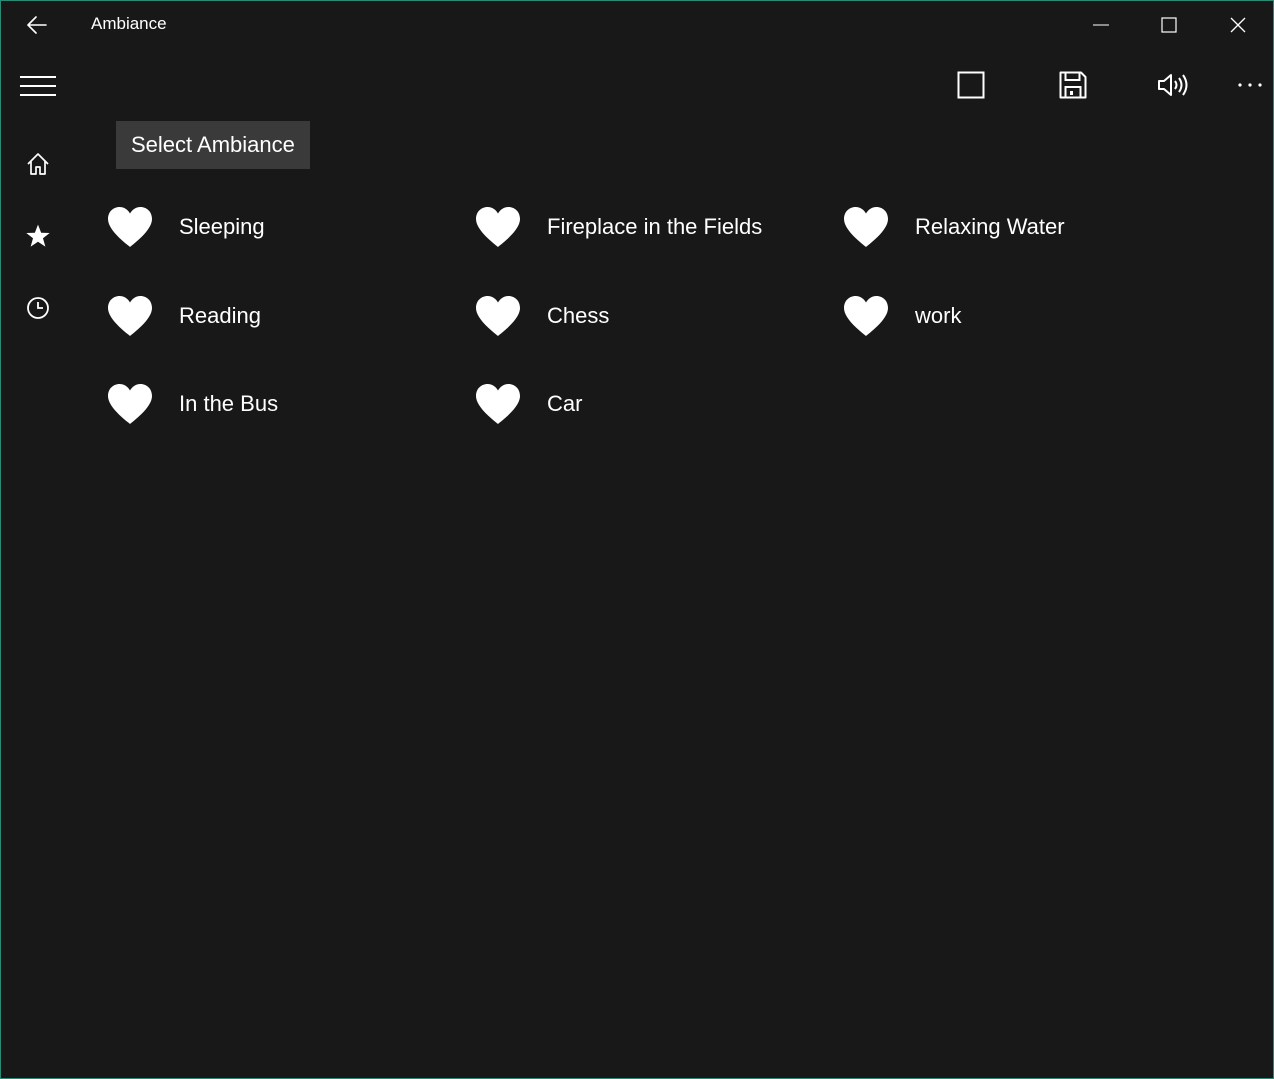  I want to click on nav-item-home, so click(38, 164).